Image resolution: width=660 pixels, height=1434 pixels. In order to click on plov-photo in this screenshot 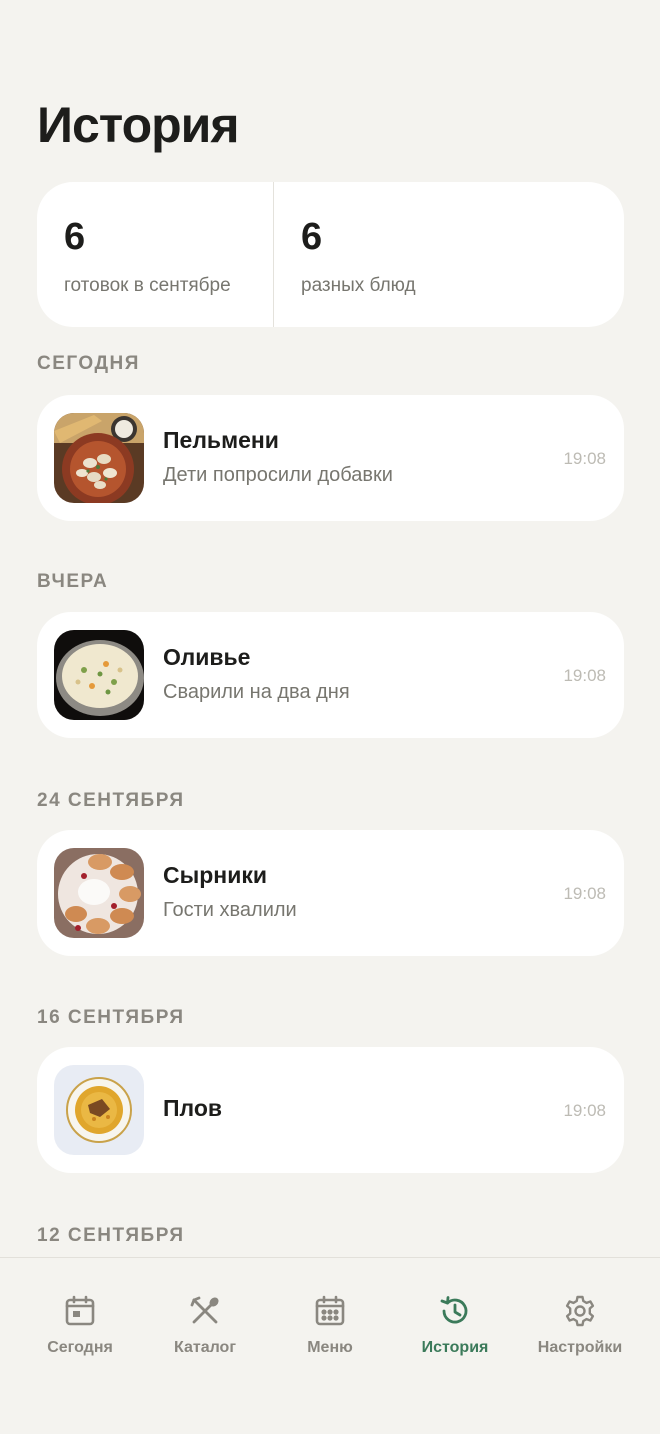, I will do `click(99, 1110)`.